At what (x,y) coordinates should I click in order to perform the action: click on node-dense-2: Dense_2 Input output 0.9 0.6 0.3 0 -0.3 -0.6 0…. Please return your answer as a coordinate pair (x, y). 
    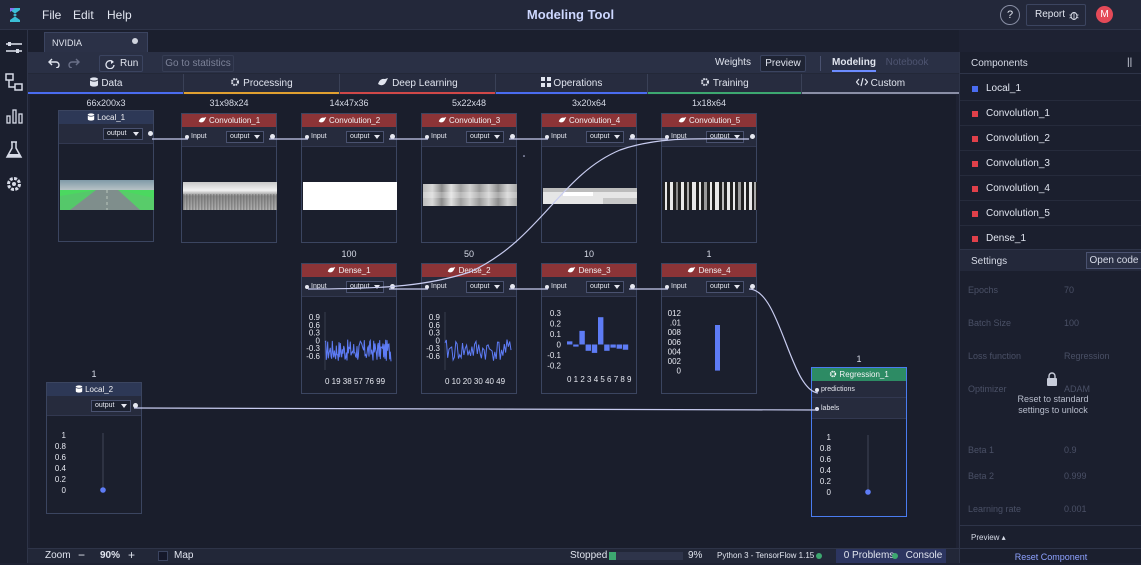
    Looking at the image, I should click on (469, 328).